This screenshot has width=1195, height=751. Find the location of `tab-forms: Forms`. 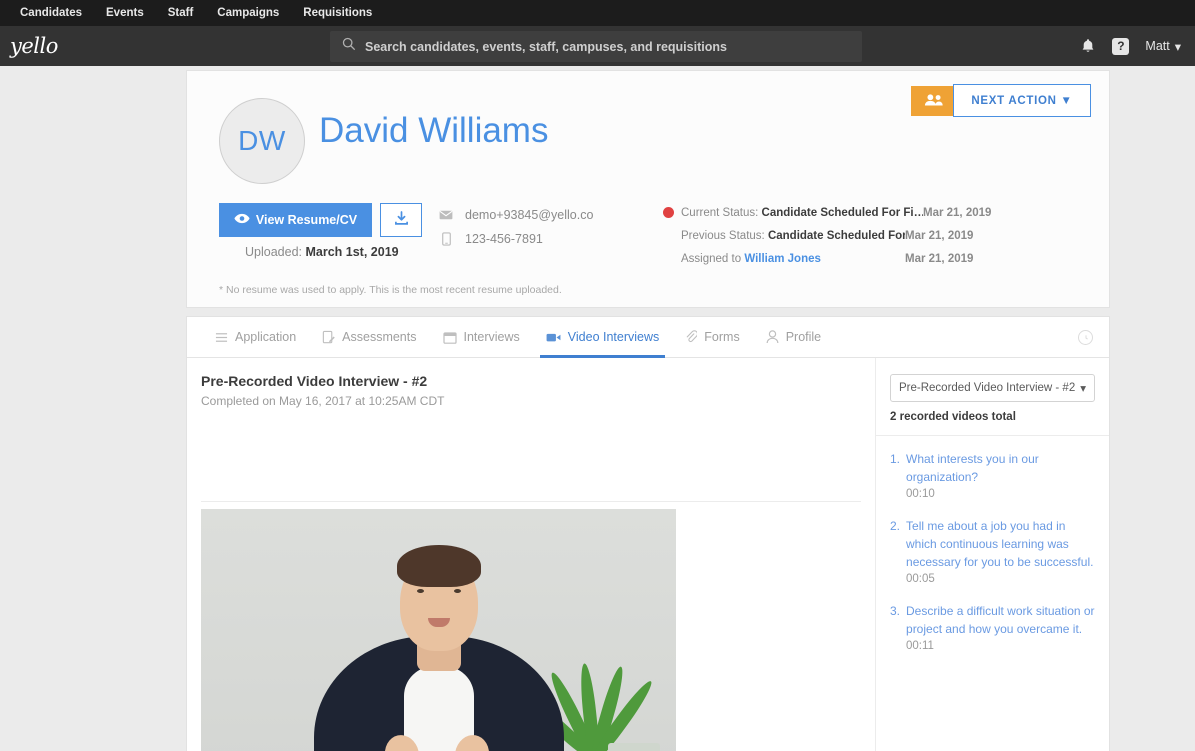

tab-forms: Forms is located at coordinates (712, 337).